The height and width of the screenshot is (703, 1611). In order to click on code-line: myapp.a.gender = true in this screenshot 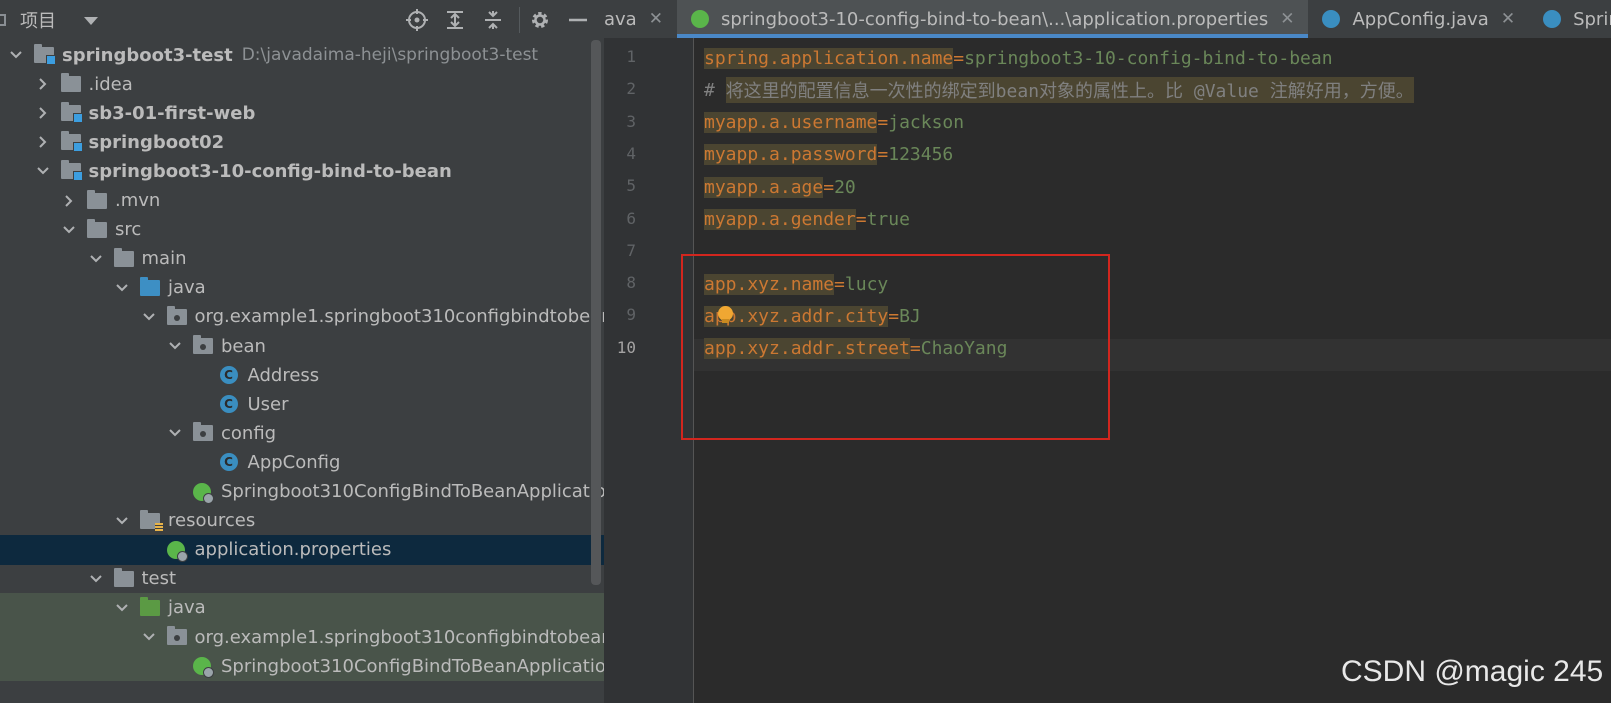, I will do `click(807, 220)`.